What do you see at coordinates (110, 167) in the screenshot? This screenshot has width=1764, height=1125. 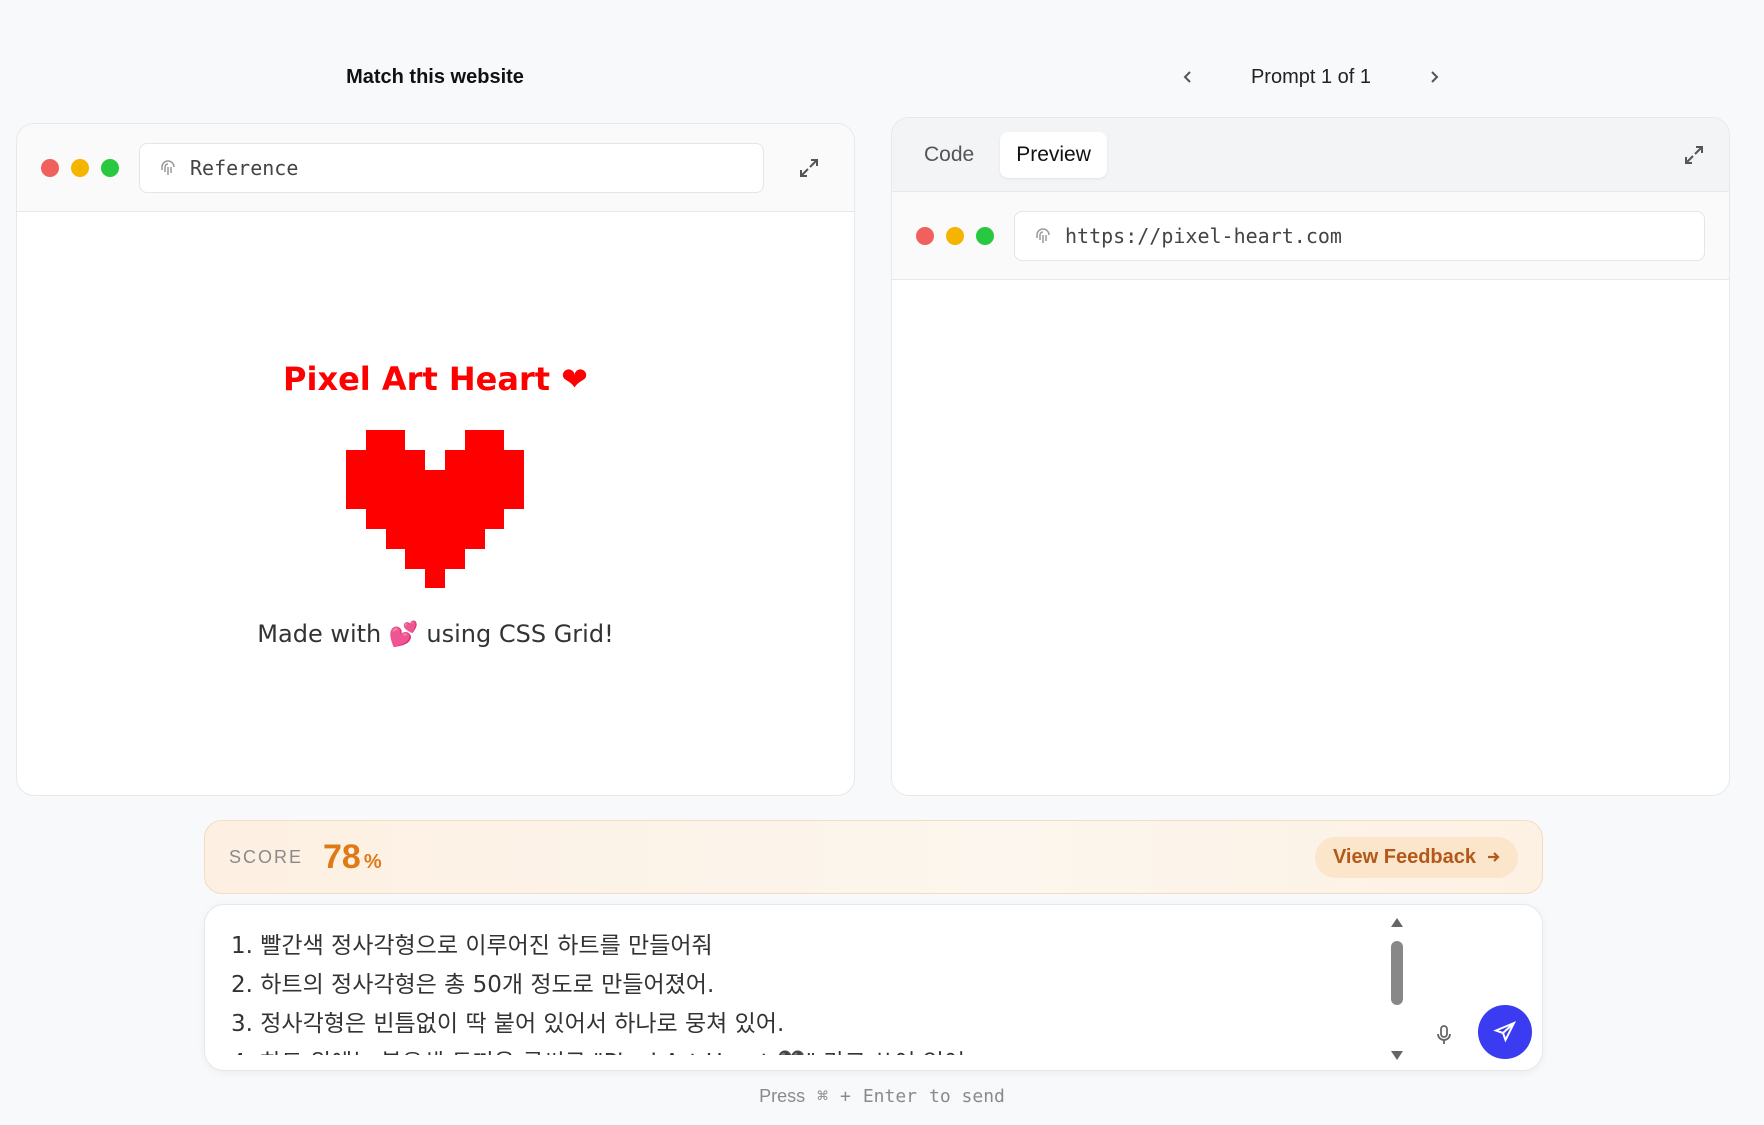 I see `maximize-dot` at bounding box center [110, 167].